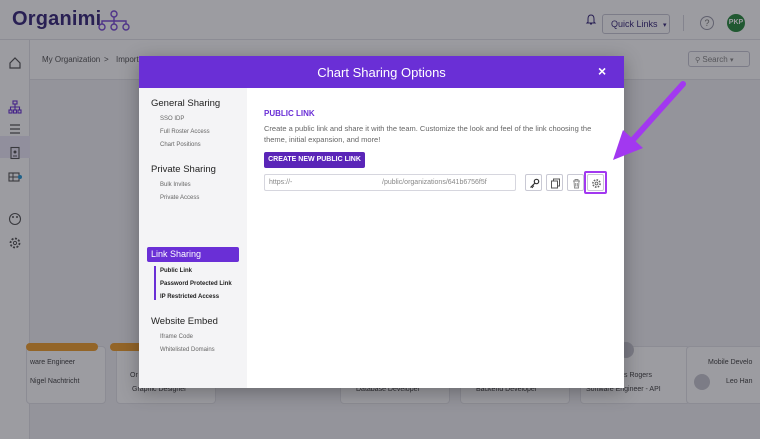 This screenshot has height=439, width=760. Describe the element at coordinates (602, 71) in the screenshot. I see `close-icon: ×` at that location.